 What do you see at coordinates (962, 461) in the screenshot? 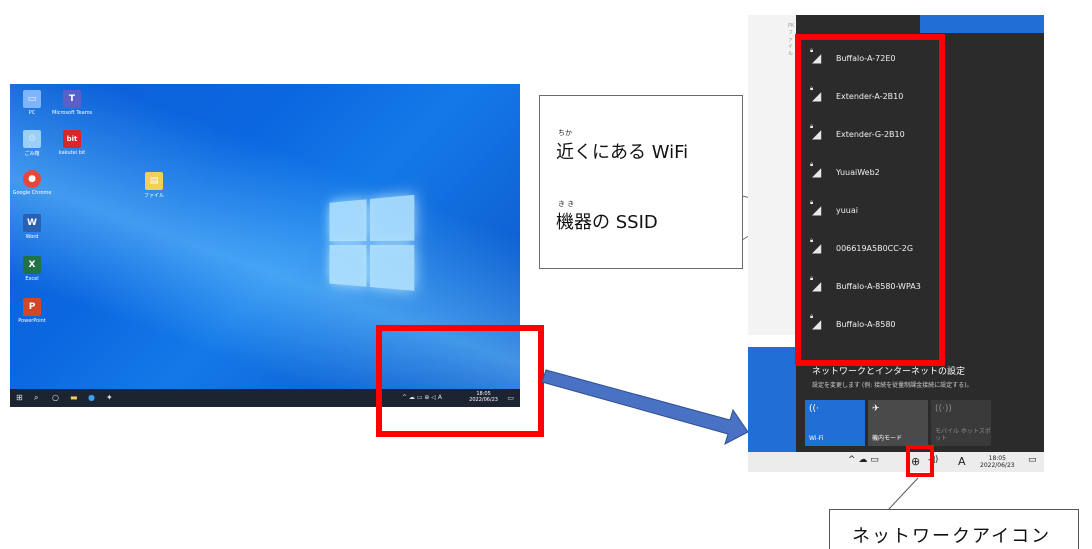
I see `ime-icon: A` at bounding box center [962, 461].